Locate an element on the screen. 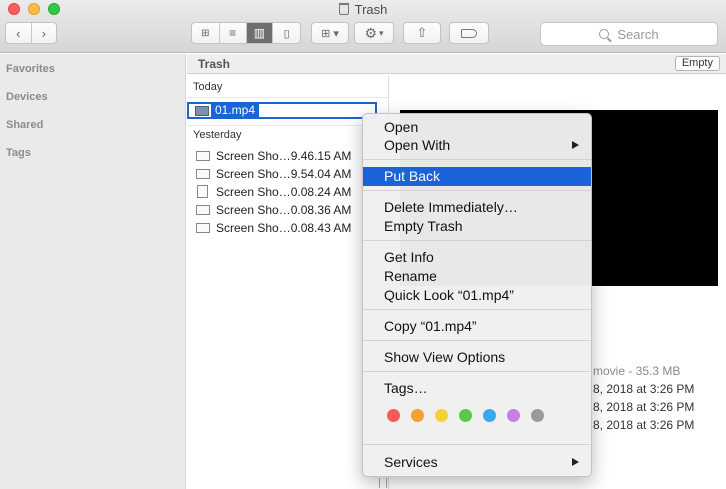 This screenshot has height=489, width=726. menu-item-quick-look: Quick Look “01.mp4” is located at coordinates (477, 295).